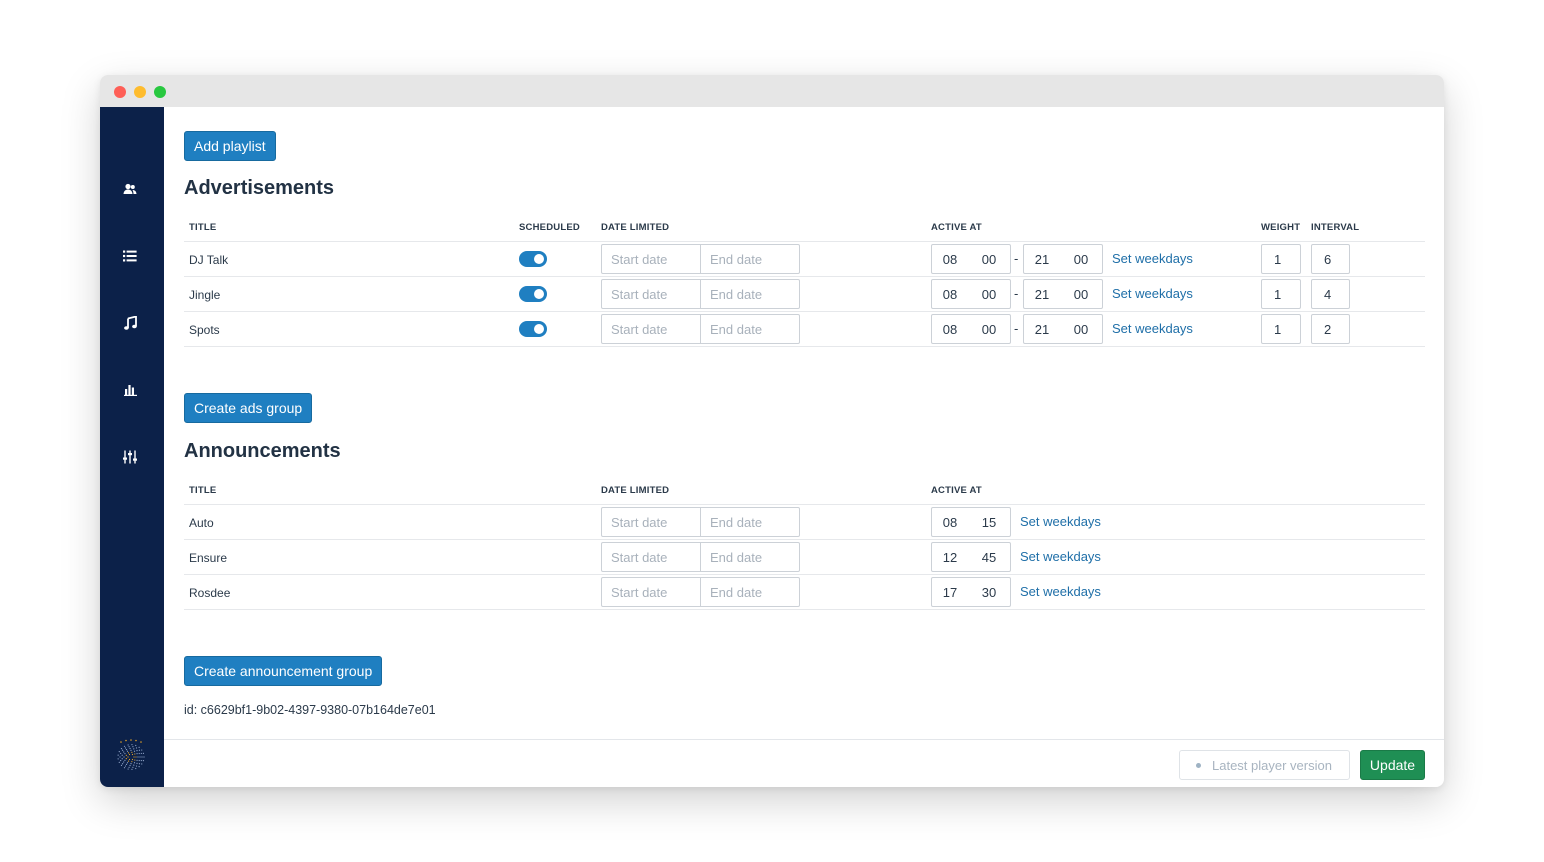  What do you see at coordinates (259, 188) in the screenshot?
I see `advertisements-heading: Advertisements` at bounding box center [259, 188].